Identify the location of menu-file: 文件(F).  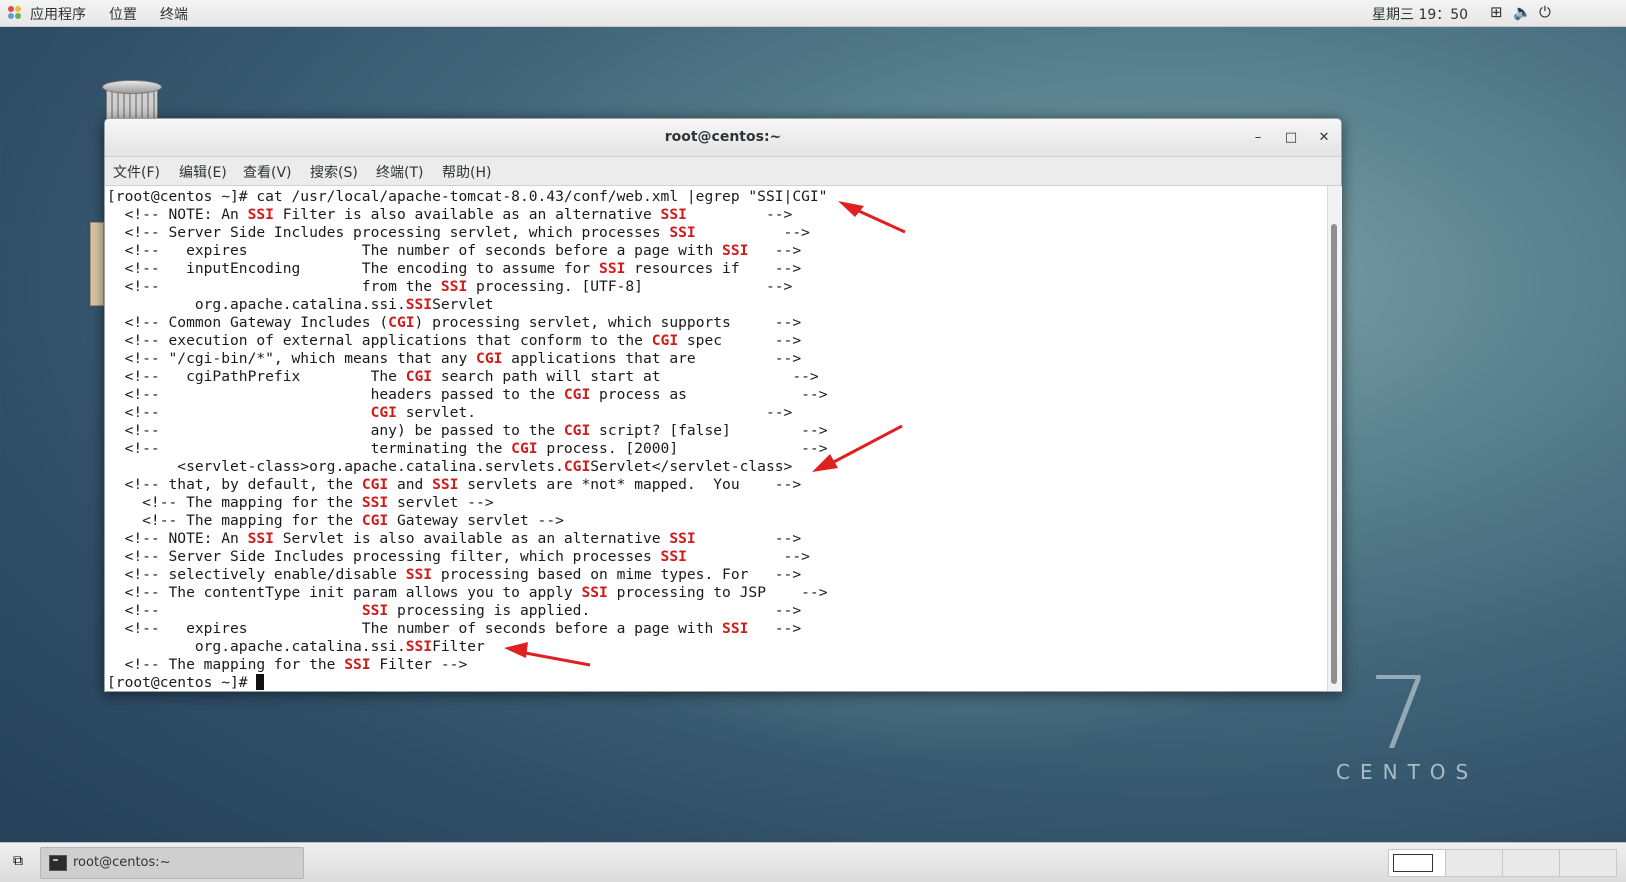
(136, 172).